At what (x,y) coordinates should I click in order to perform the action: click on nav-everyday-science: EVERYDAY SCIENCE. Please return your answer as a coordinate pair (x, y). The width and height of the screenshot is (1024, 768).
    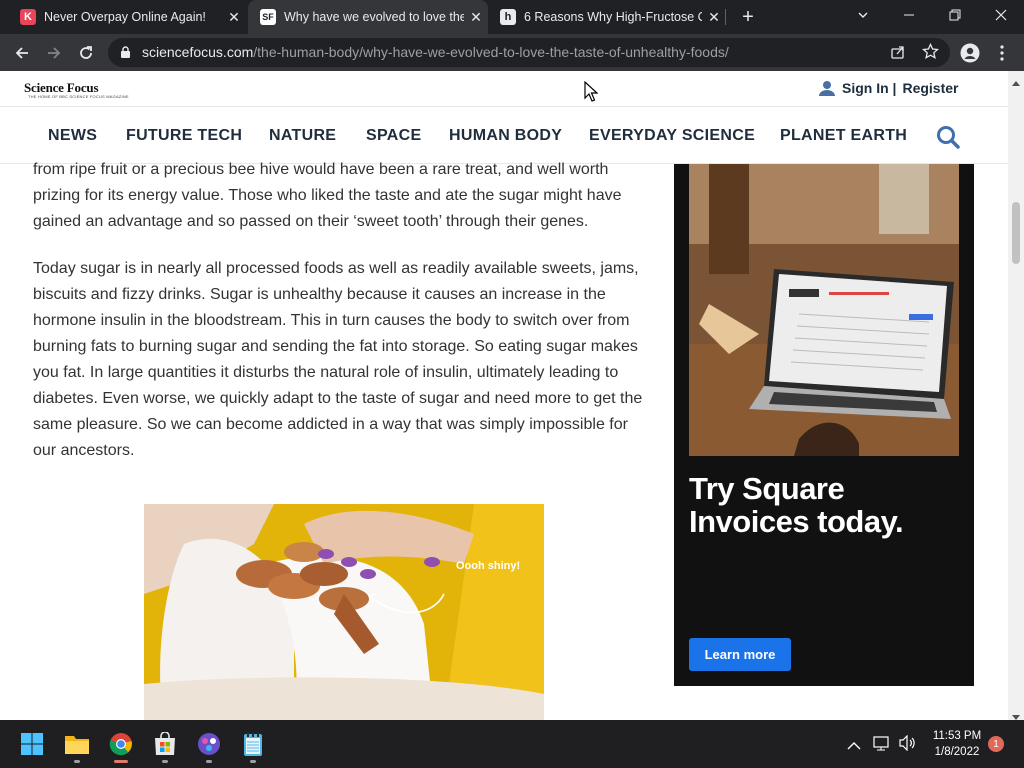
    Looking at the image, I should click on (672, 136).